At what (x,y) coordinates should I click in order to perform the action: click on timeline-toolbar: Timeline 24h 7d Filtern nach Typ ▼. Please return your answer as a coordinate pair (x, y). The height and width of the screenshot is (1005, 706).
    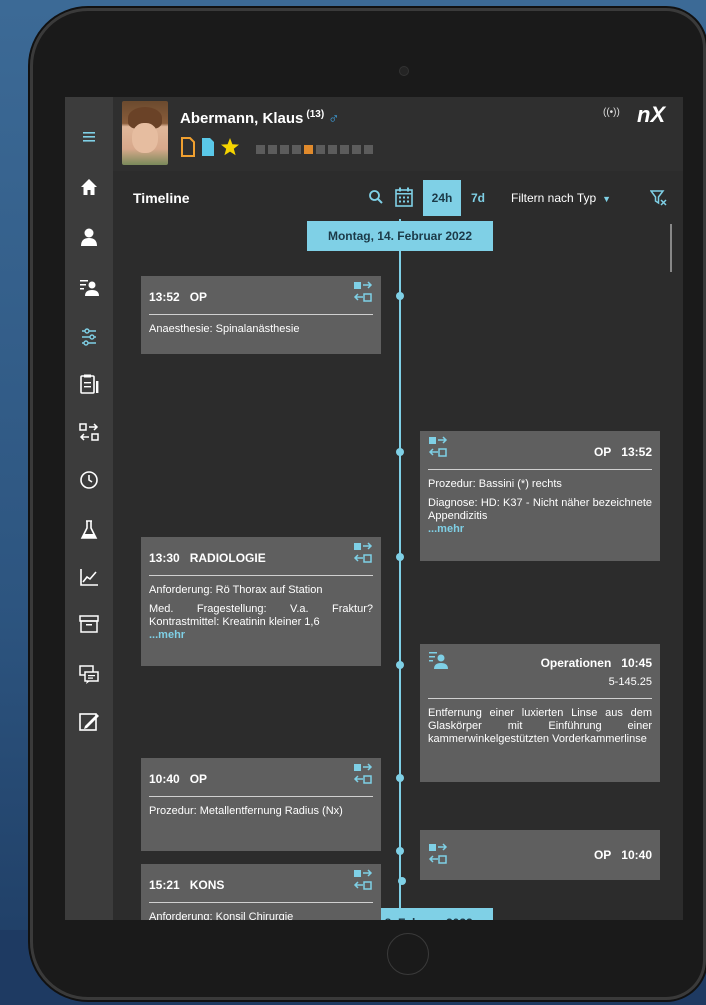
    Looking at the image, I should click on (398, 198).